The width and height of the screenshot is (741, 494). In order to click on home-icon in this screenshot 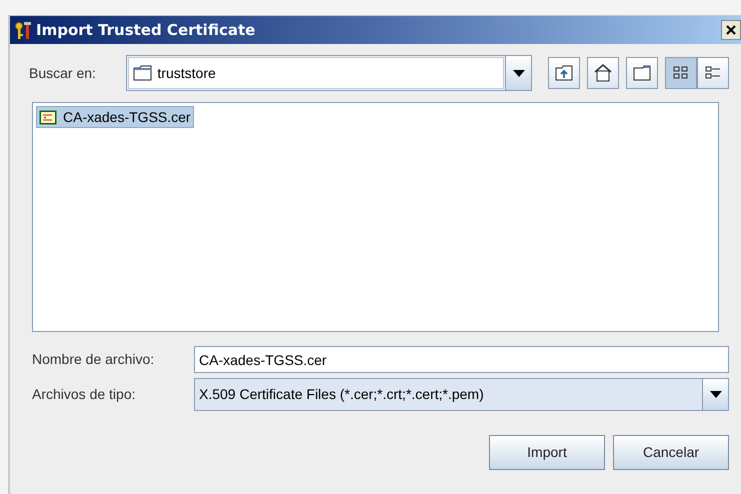, I will do `click(603, 73)`.